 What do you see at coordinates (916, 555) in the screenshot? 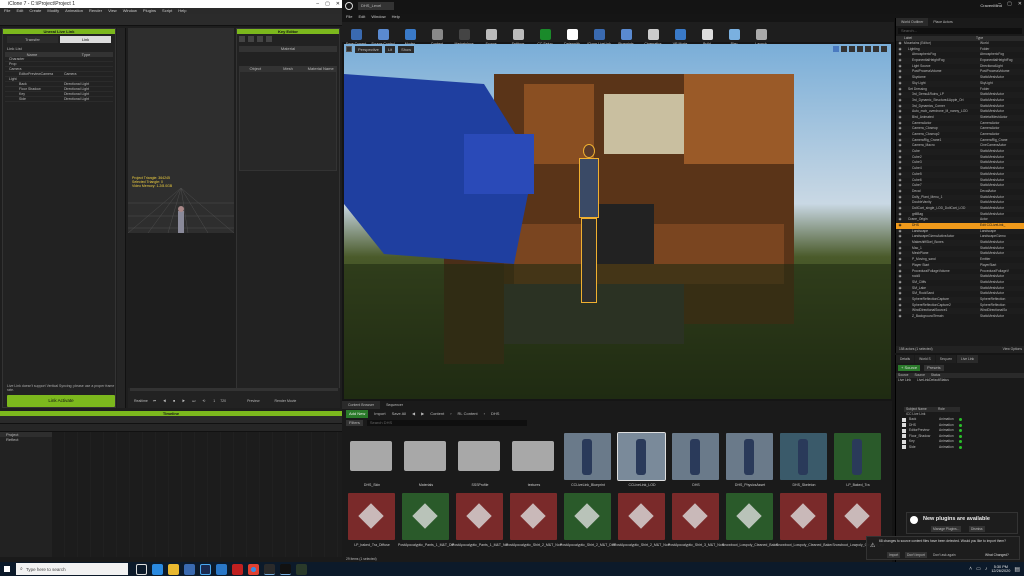
I see `dont-import-button: Don't Import` at bounding box center [916, 555].